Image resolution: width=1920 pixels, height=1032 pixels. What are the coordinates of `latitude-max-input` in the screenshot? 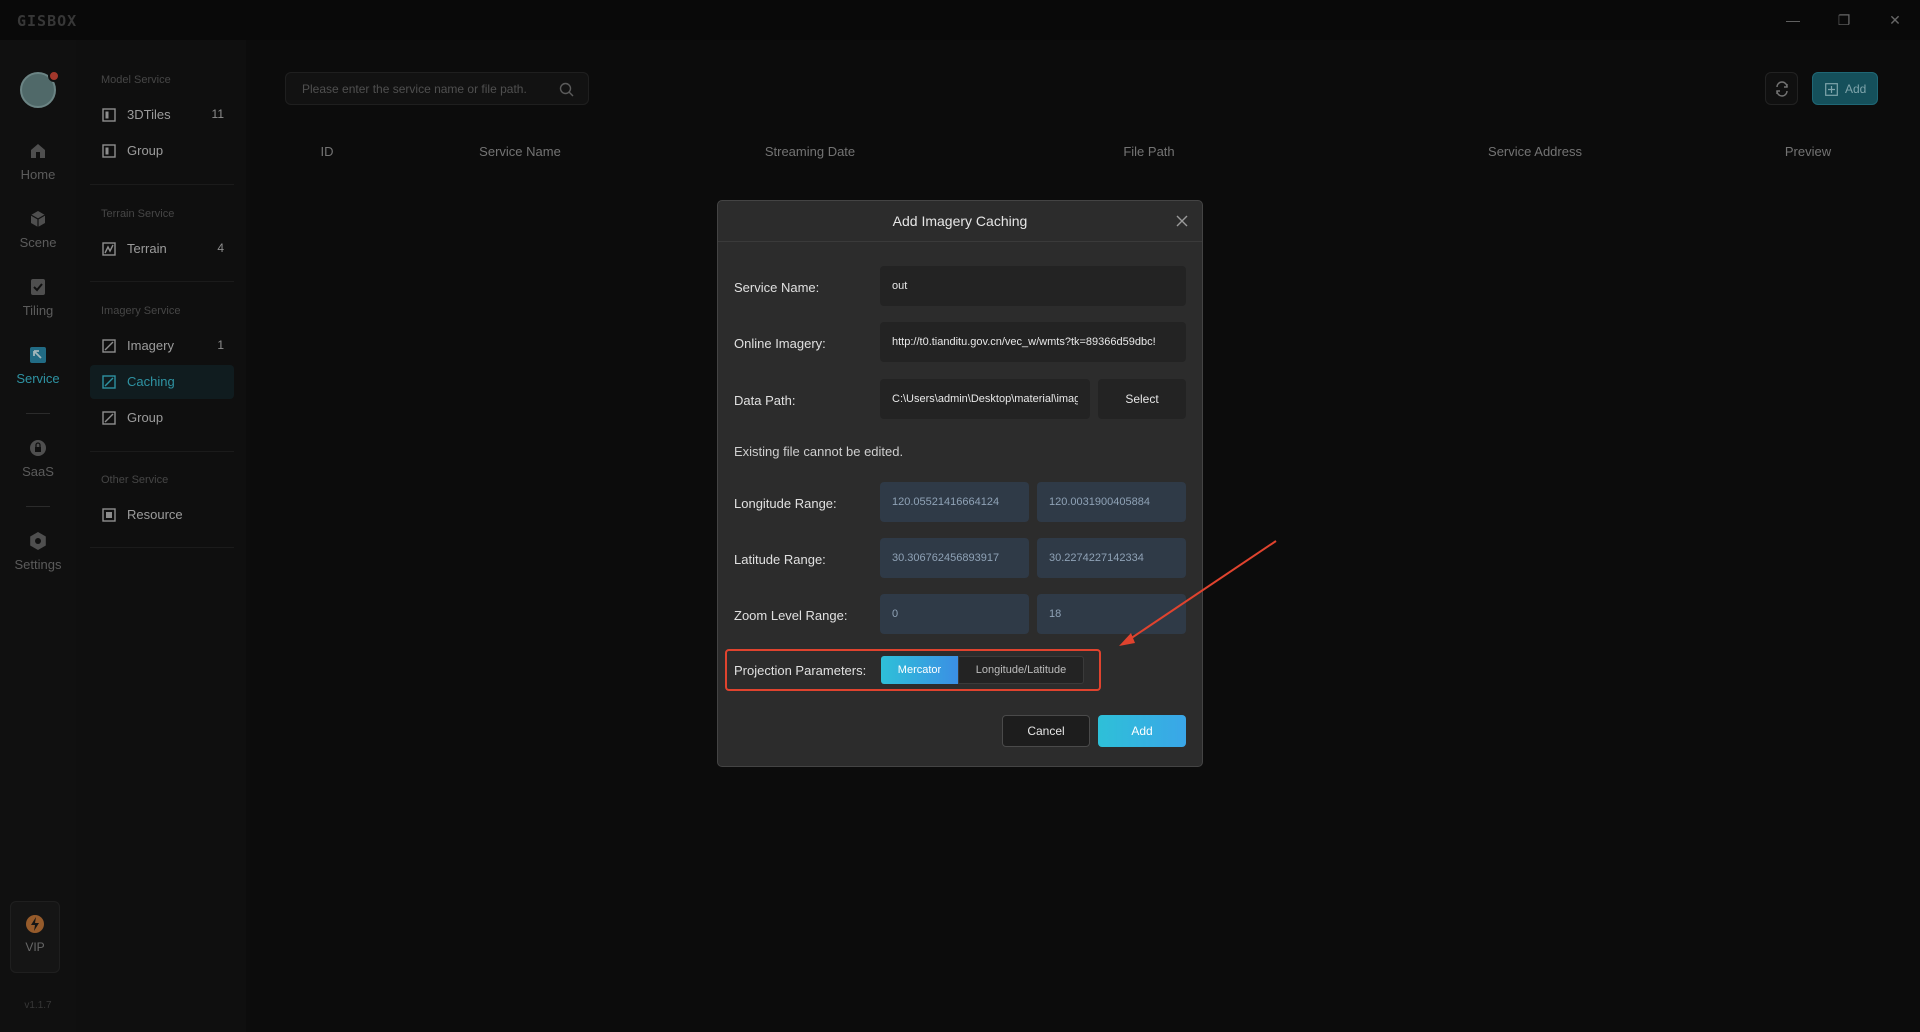 It's located at (1111, 558).